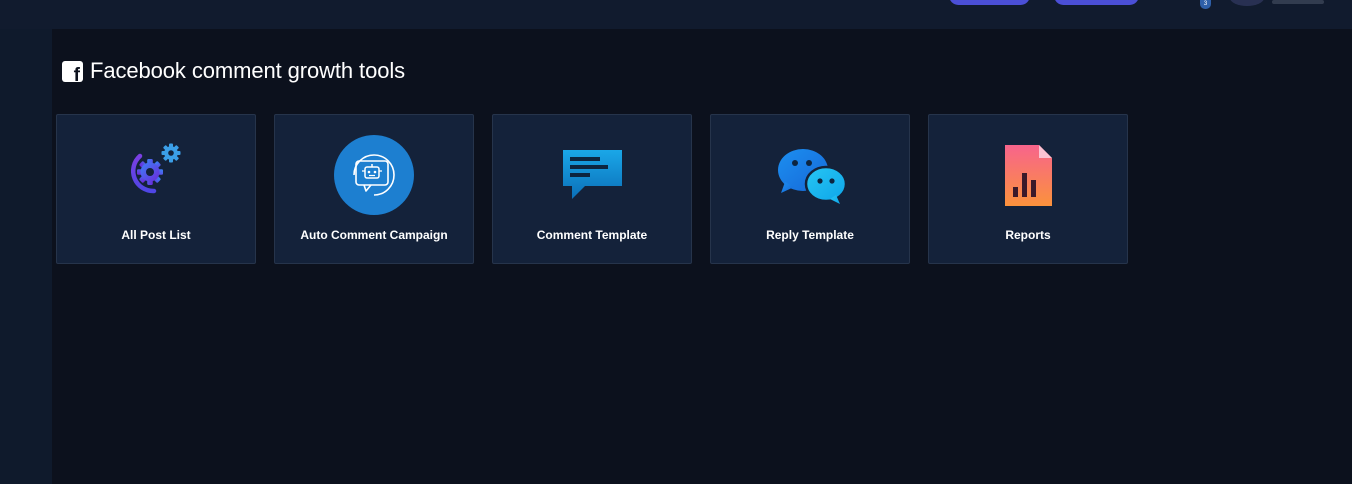 The height and width of the screenshot is (484, 1352). Describe the element at coordinates (156, 235) in the screenshot. I see `card-label: All Post List` at that location.